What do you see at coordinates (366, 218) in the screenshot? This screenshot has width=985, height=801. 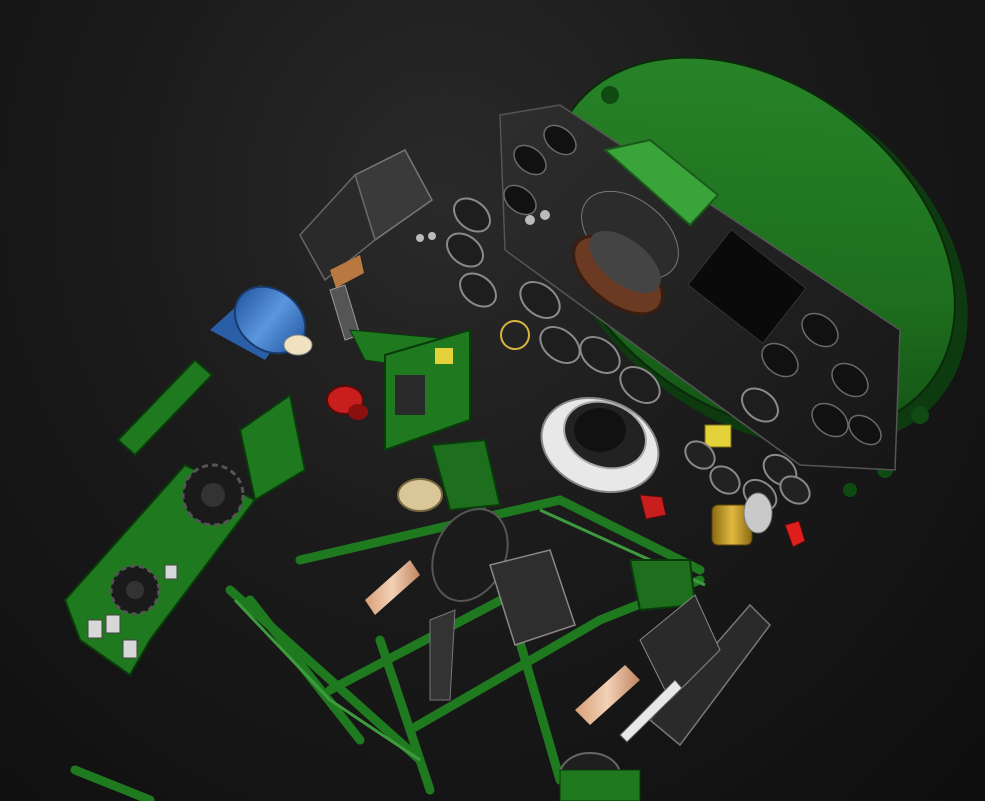 I see `electrical-box` at bounding box center [366, 218].